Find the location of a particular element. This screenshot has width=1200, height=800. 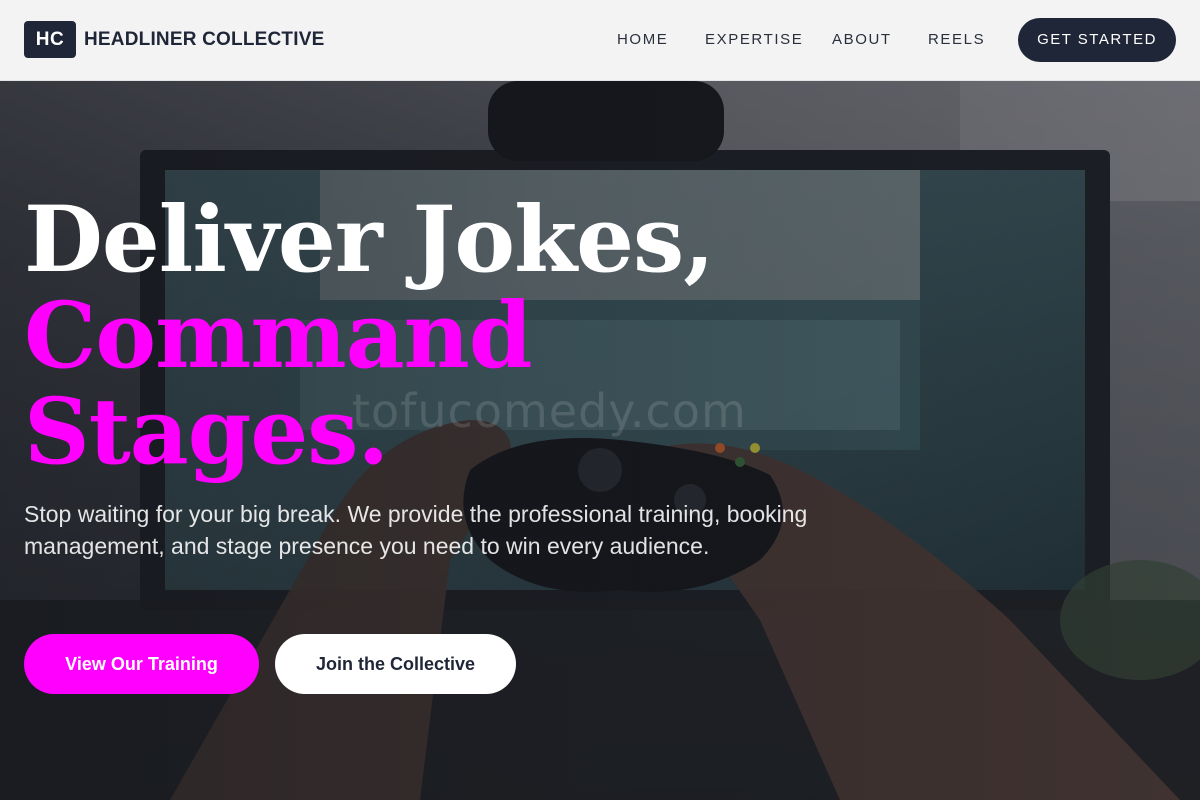

view-training-button: View Our Training is located at coordinates (141, 664).